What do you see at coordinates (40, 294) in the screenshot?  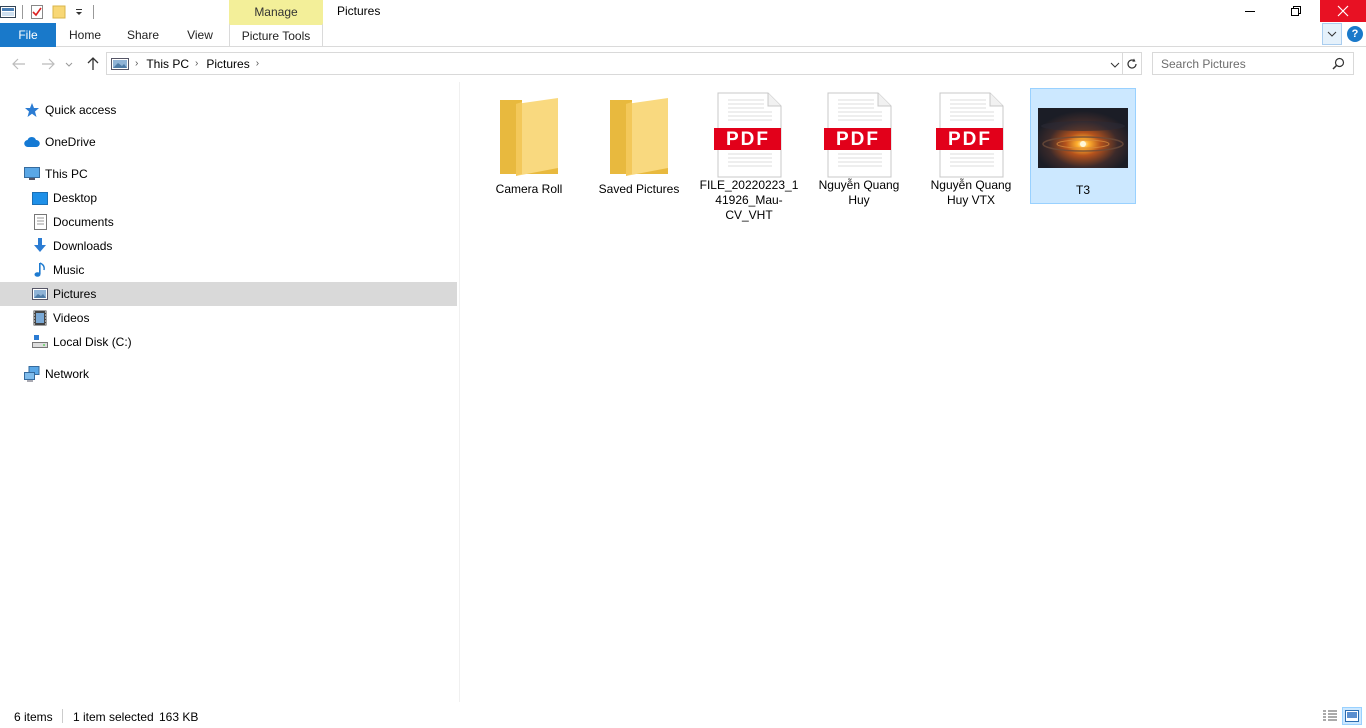 I see `pictures-icon` at bounding box center [40, 294].